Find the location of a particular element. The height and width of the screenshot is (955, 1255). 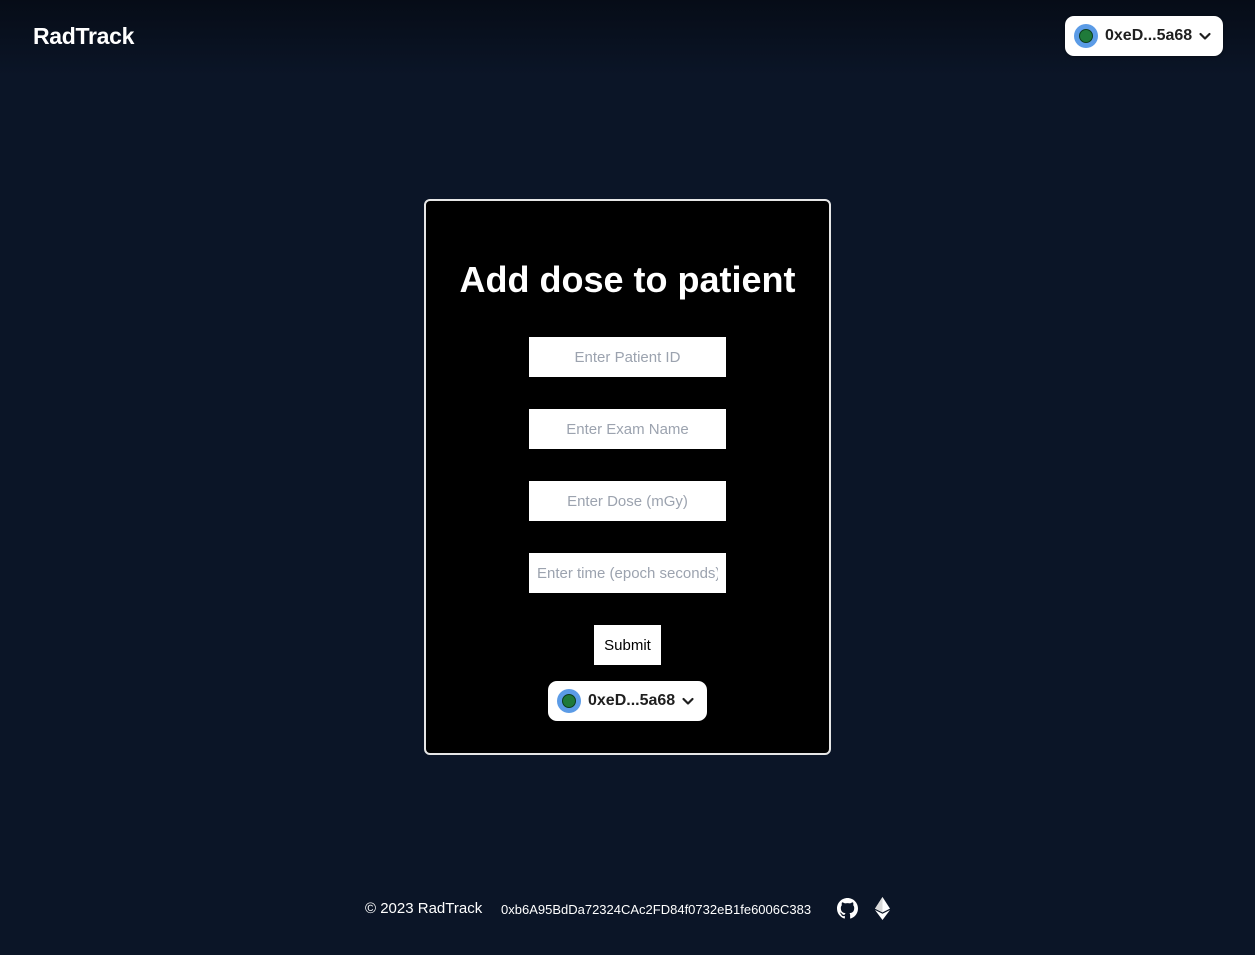

wallet-account-button: 0xeD...5a68 is located at coordinates (1144, 36).